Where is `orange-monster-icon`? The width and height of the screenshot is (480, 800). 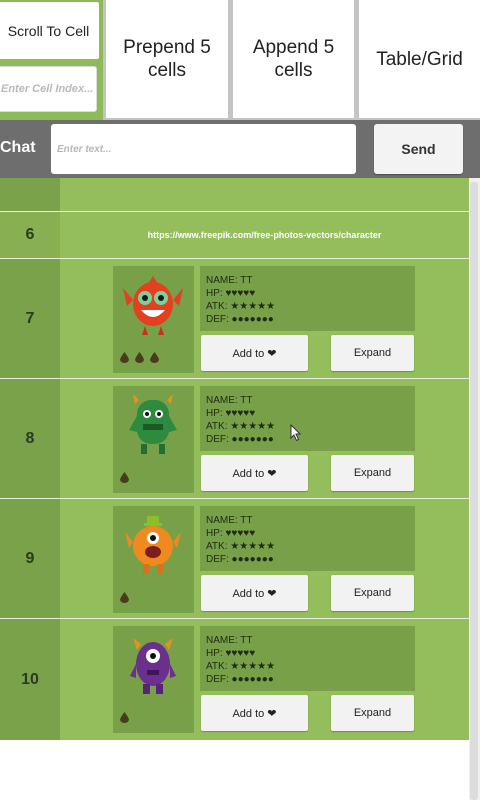
orange-monster-icon is located at coordinates (153, 545).